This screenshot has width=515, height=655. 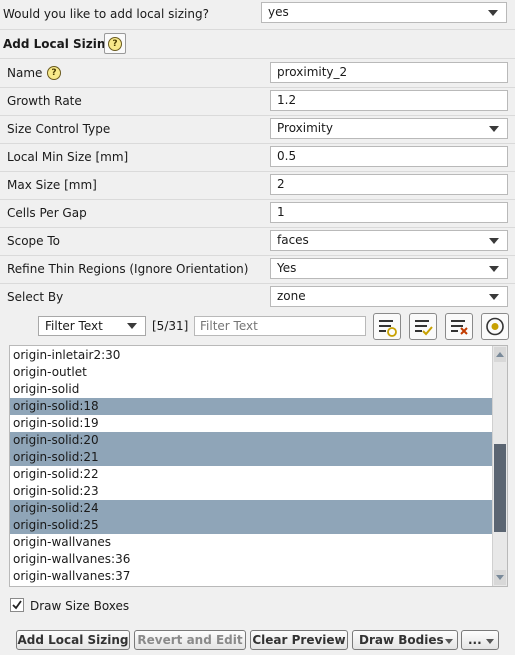 What do you see at coordinates (252, 355) in the screenshot?
I see `list-item: origin-inletair2:30` at bounding box center [252, 355].